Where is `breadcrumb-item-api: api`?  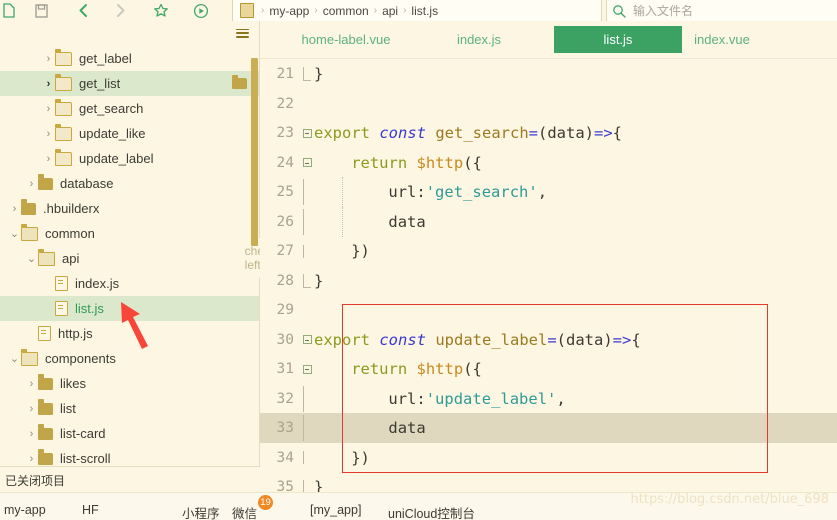
breadcrumb-item-api: api is located at coordinates (390, 11).